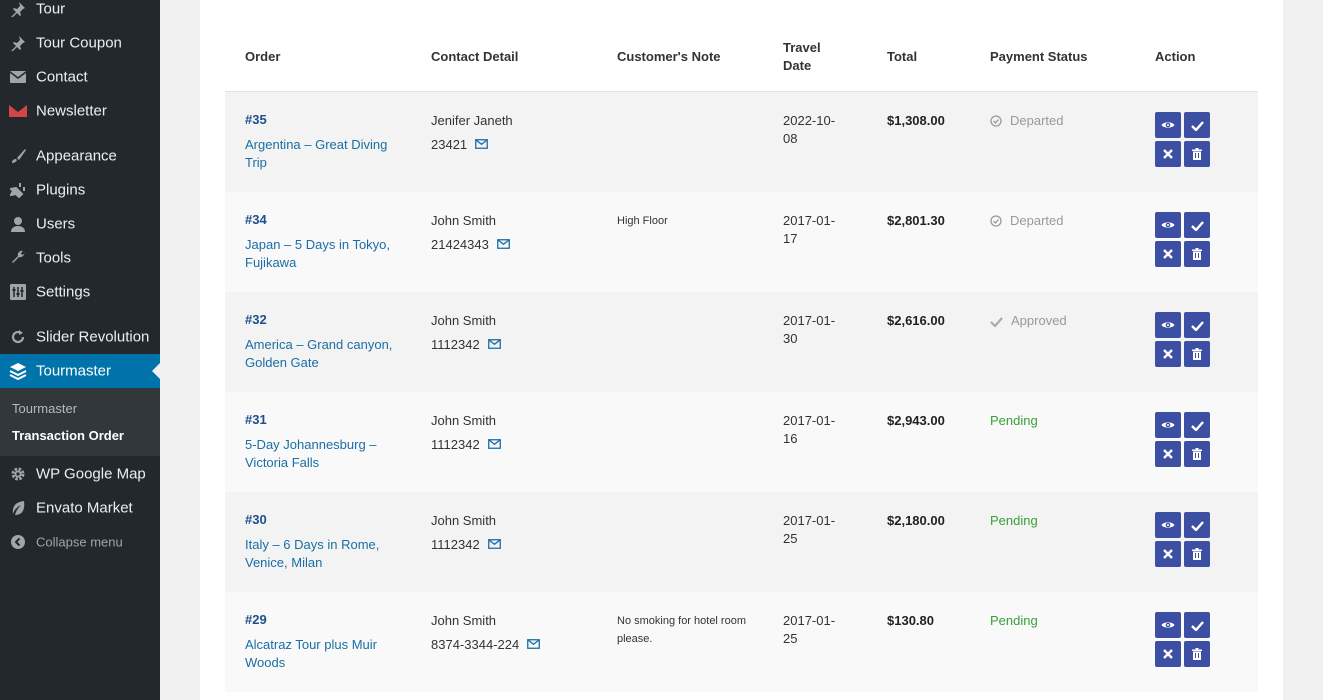 Image resolution: width=1323 pixels, height=700 pixels. Describe the element at coordinates (320, 554) in the screenshot. I see `order-tour-link: Italy – 6 Days in Rome, Venice, Milan` at that location.